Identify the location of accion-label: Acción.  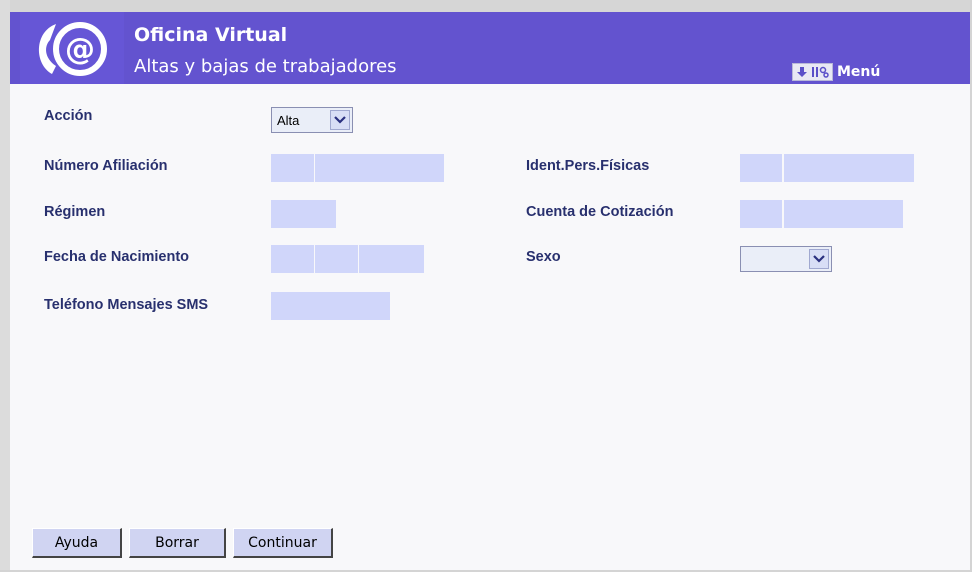
(68, 116).